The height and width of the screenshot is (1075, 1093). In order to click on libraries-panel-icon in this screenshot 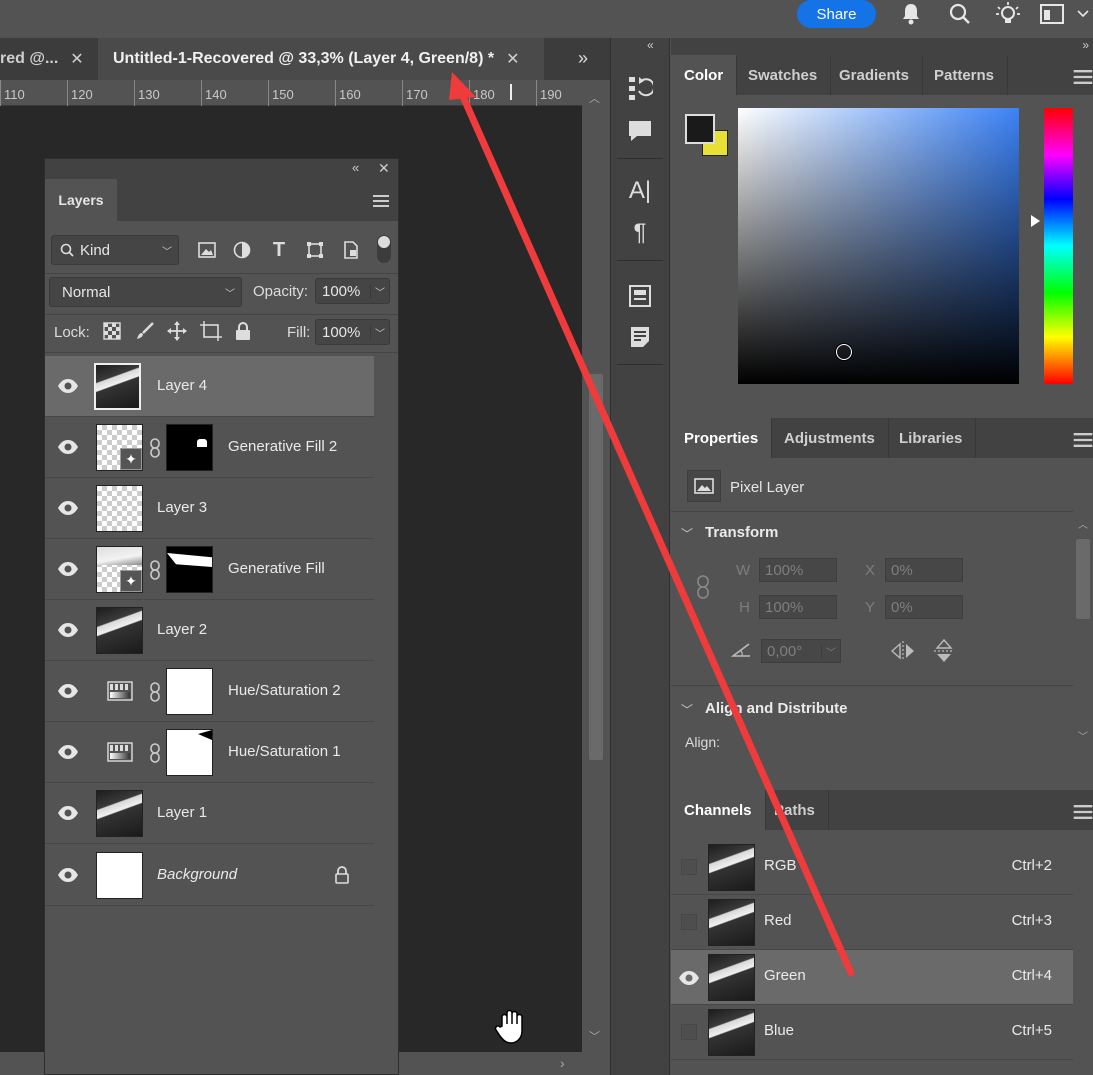, I will do `click(640, 296)`.